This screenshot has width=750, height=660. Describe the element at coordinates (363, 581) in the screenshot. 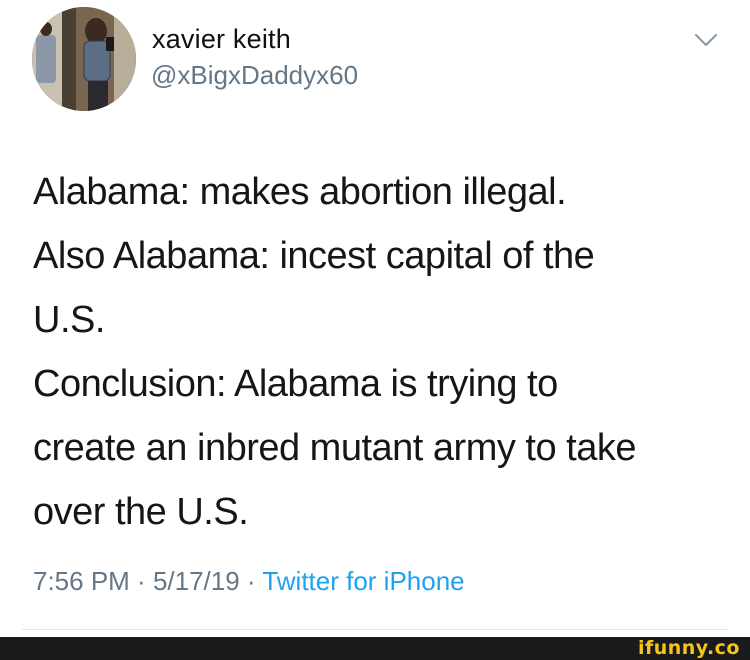

I see `tweet-source-link: Twitter for iPhone` at that location.